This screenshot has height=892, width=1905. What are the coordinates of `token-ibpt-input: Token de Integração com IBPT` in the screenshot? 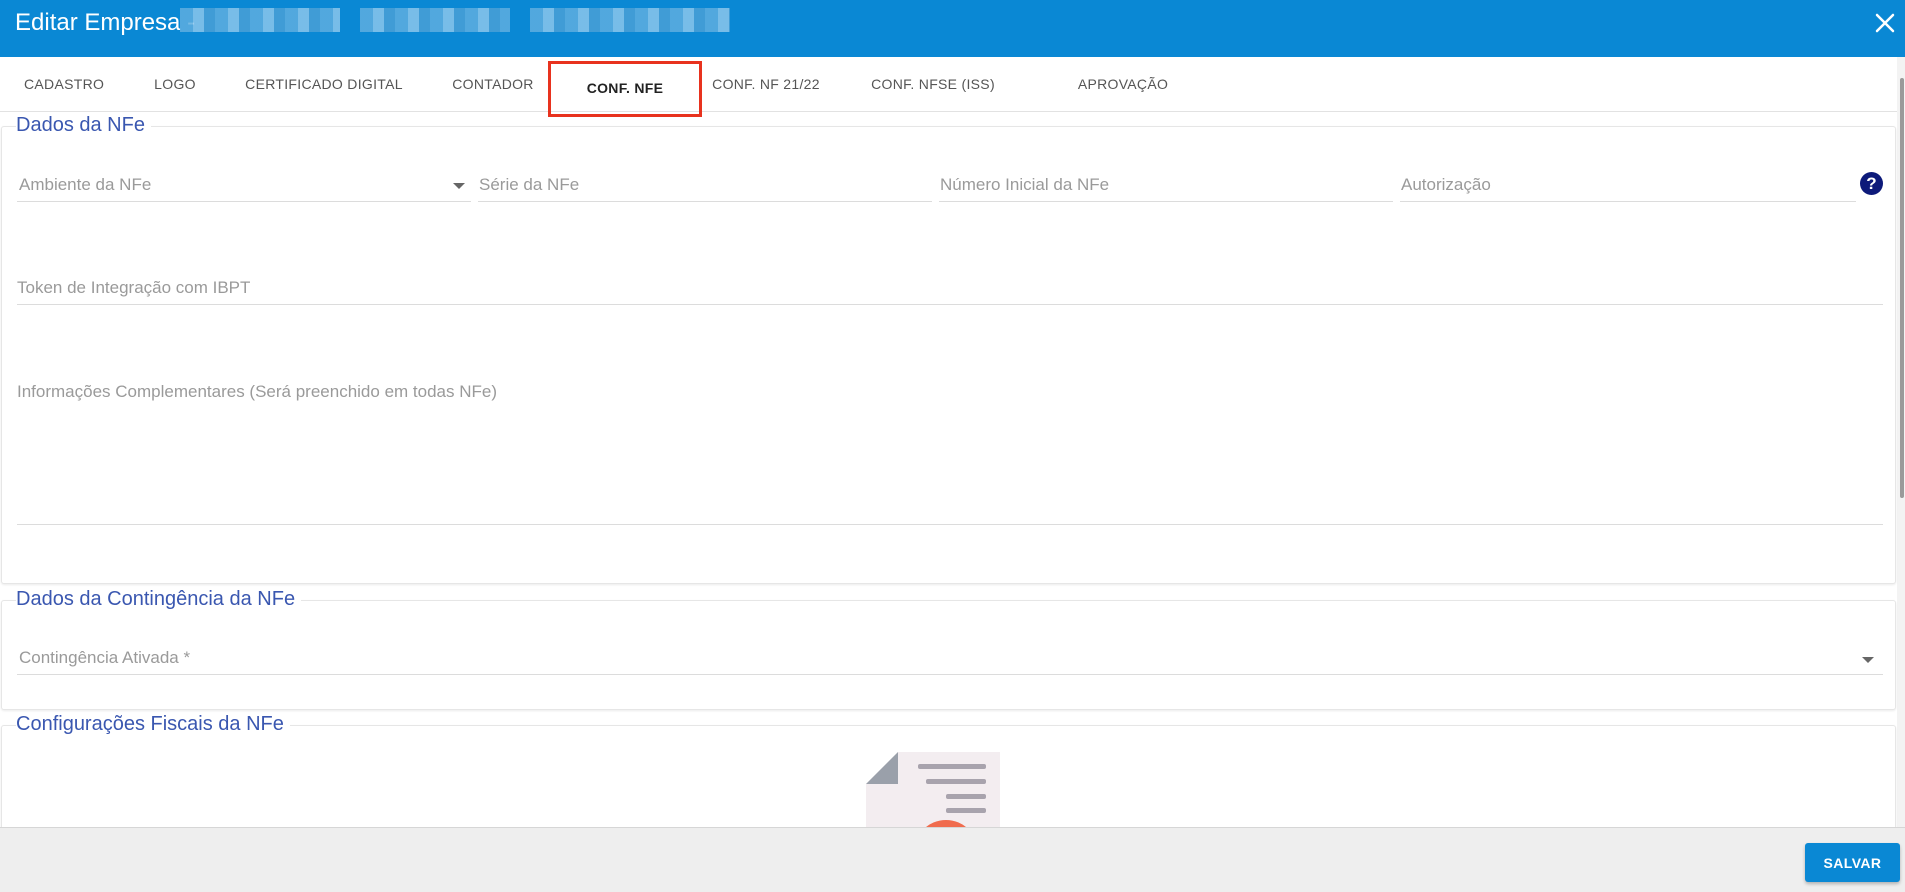 It's located at (133, 288).